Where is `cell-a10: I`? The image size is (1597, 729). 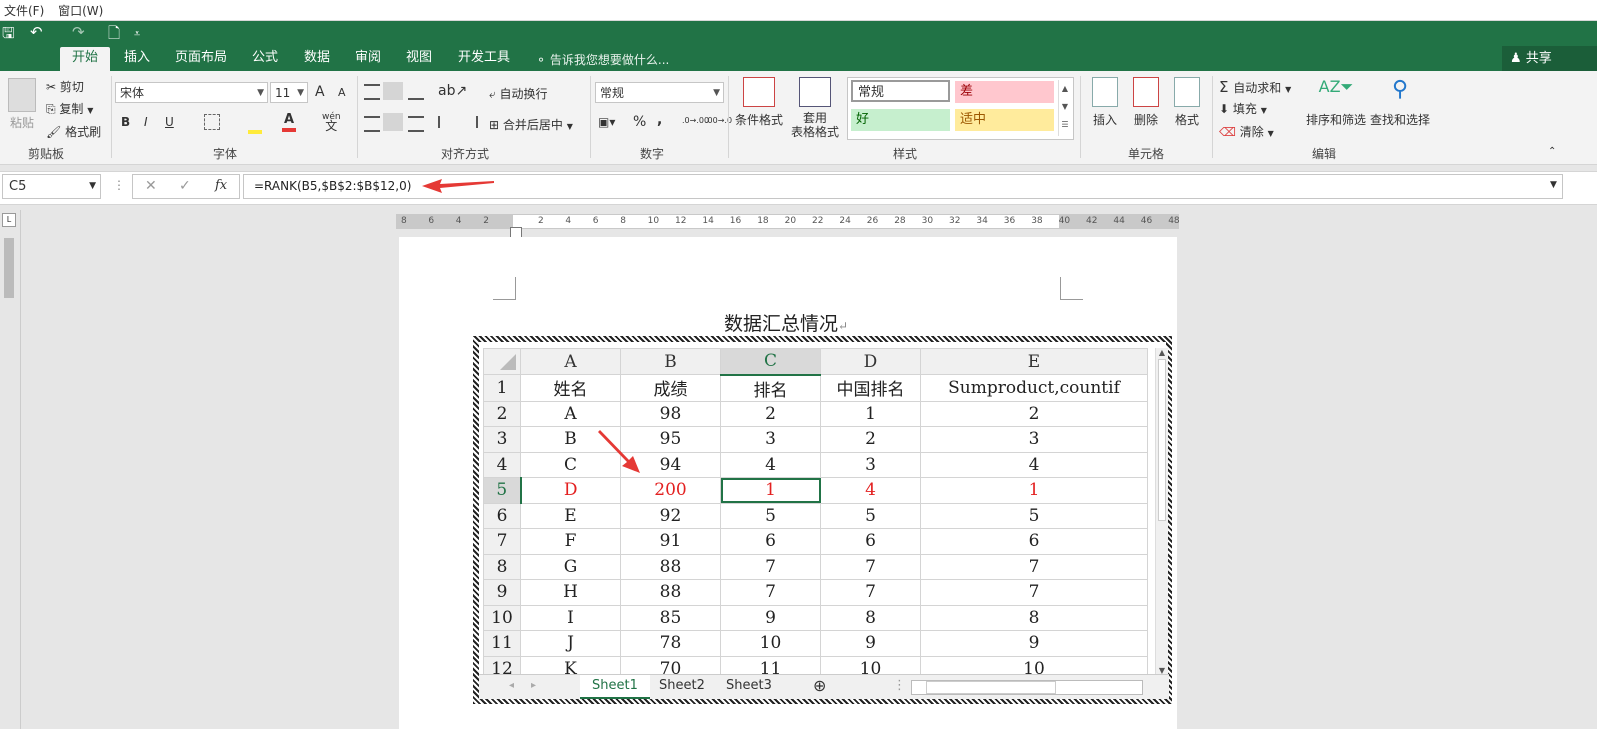 cell-a10: I is located at coordinates (570, 617).